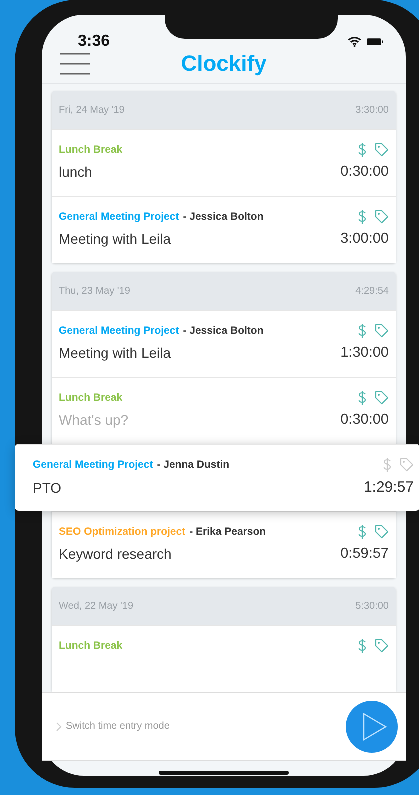 The height and width of the screenshot is (795, 419). Describe the element at coordinates (224, 410) in the screenshot. I see `time-entry: Lunch Break What's up? 0:30:00` at that location.